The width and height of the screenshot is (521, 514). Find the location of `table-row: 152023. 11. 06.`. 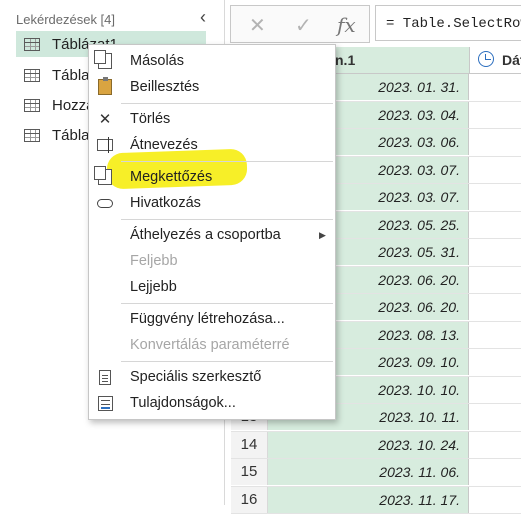

table-row: 152023. 11. 06. is located at coordinates (376, 473).